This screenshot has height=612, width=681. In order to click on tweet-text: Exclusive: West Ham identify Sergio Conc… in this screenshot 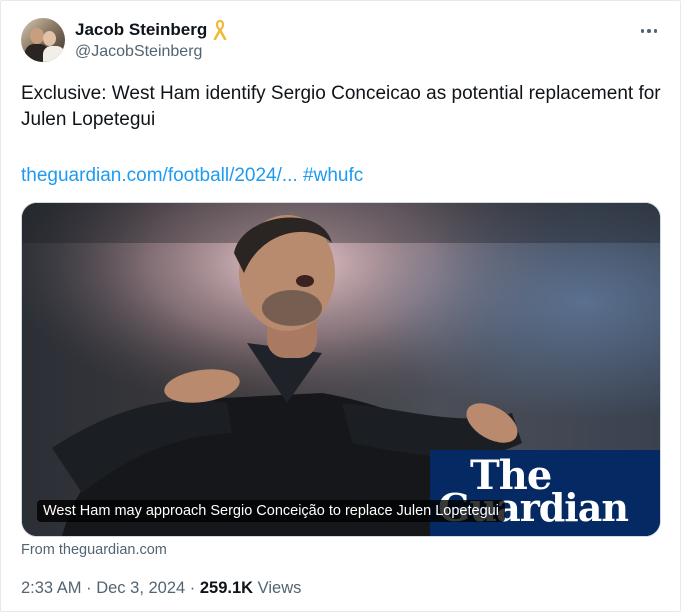, I will do `click(341, 106)`.